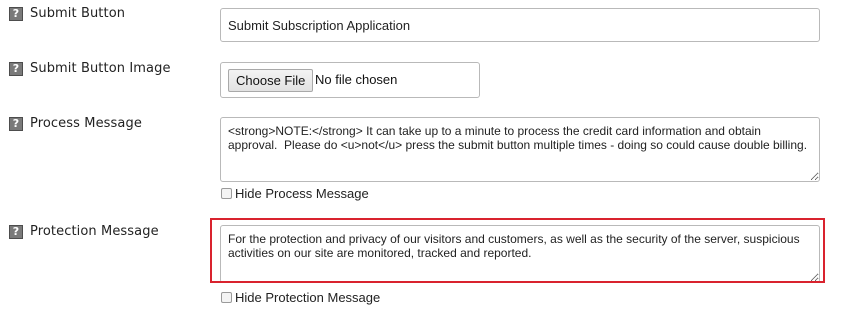 The image size is (867, 316). I want to click on file-upload-field: Choose File No file chosen, so click(350, 80).